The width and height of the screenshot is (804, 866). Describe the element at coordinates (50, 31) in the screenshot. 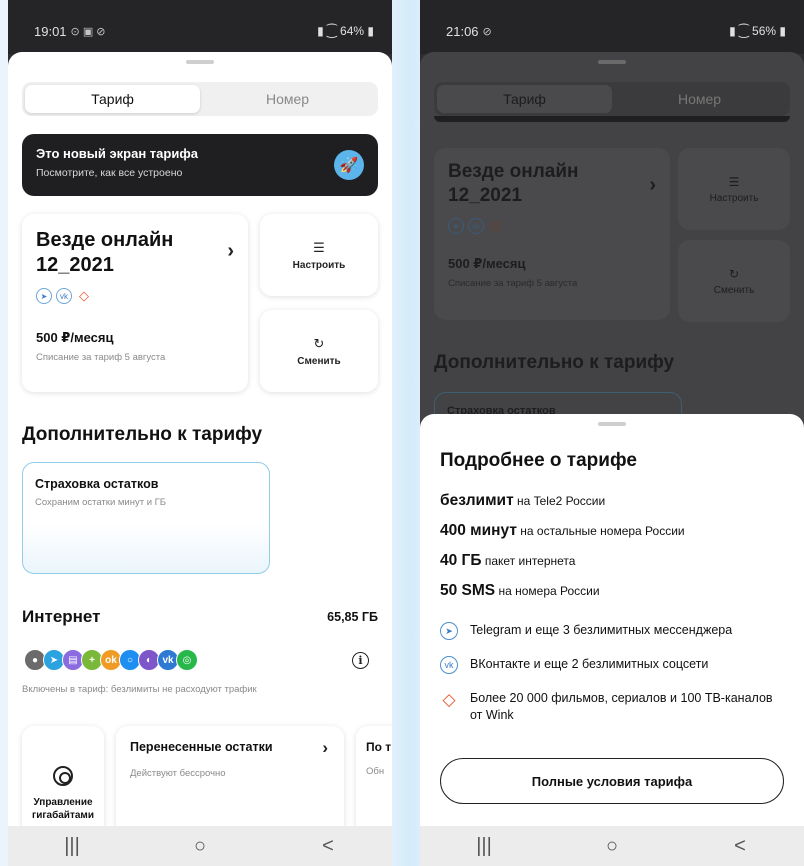

I see `status-time: 19:01` at that location.